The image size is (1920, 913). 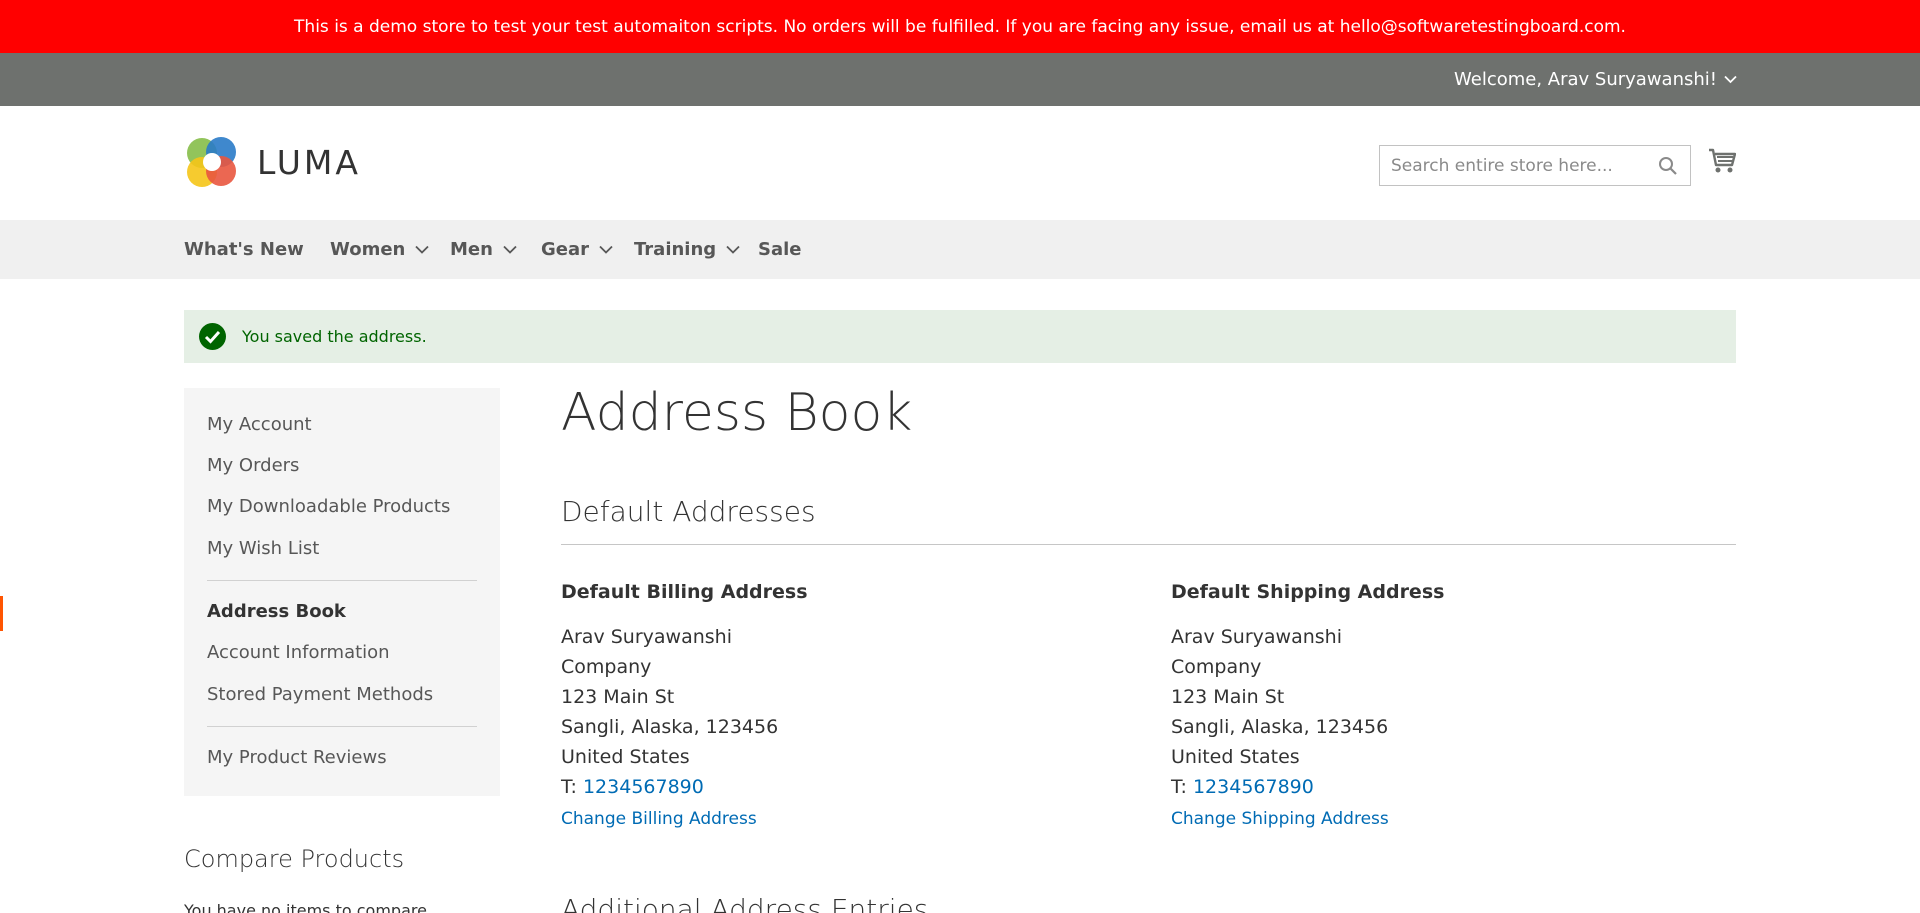 I want to click on billing-phone-line: T: 1234567890, so click(x=684, y=787).